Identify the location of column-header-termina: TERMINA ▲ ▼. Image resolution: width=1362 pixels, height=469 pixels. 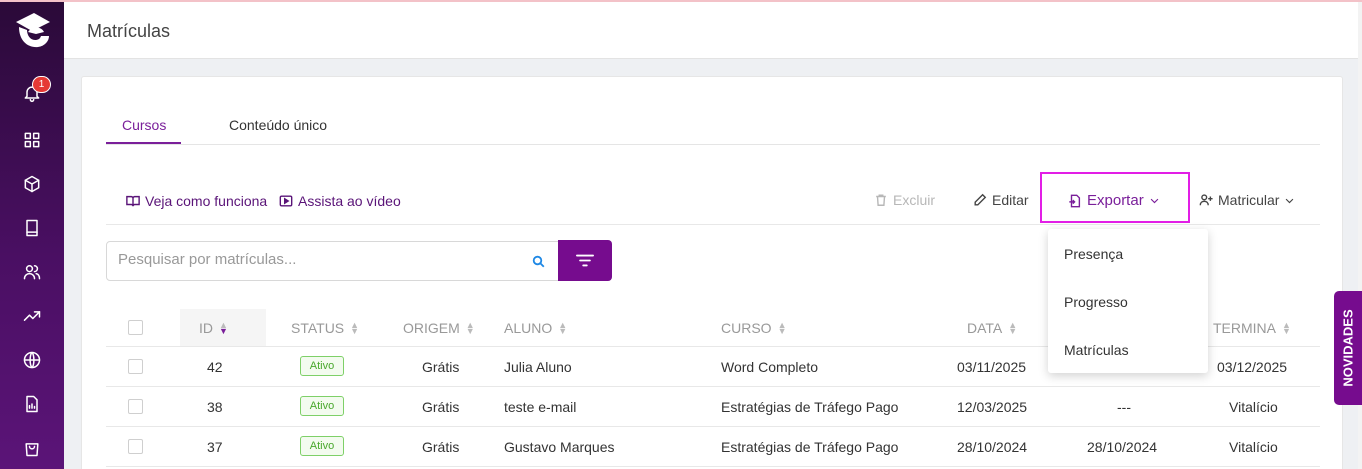
(1252, 328).